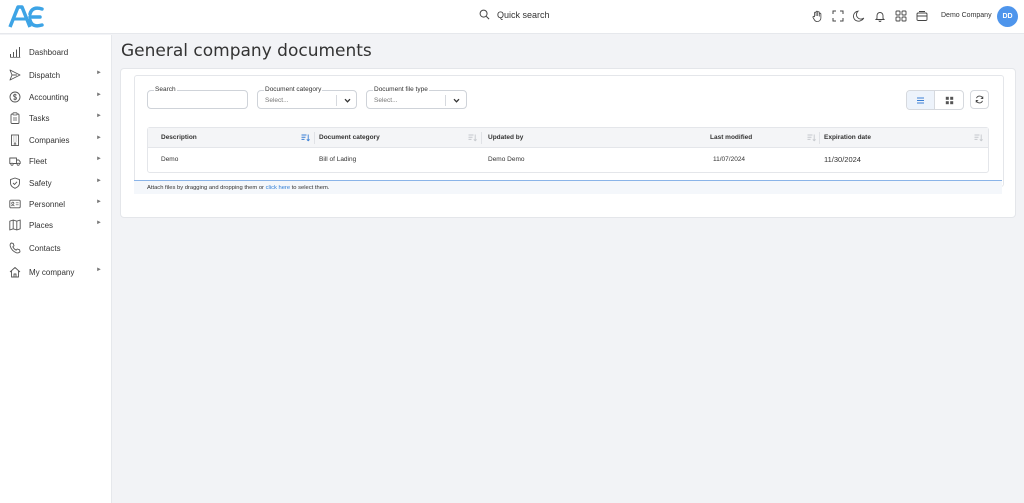 The image size is (1024, 503). I want to click on bell-icon, so click(880, 16).